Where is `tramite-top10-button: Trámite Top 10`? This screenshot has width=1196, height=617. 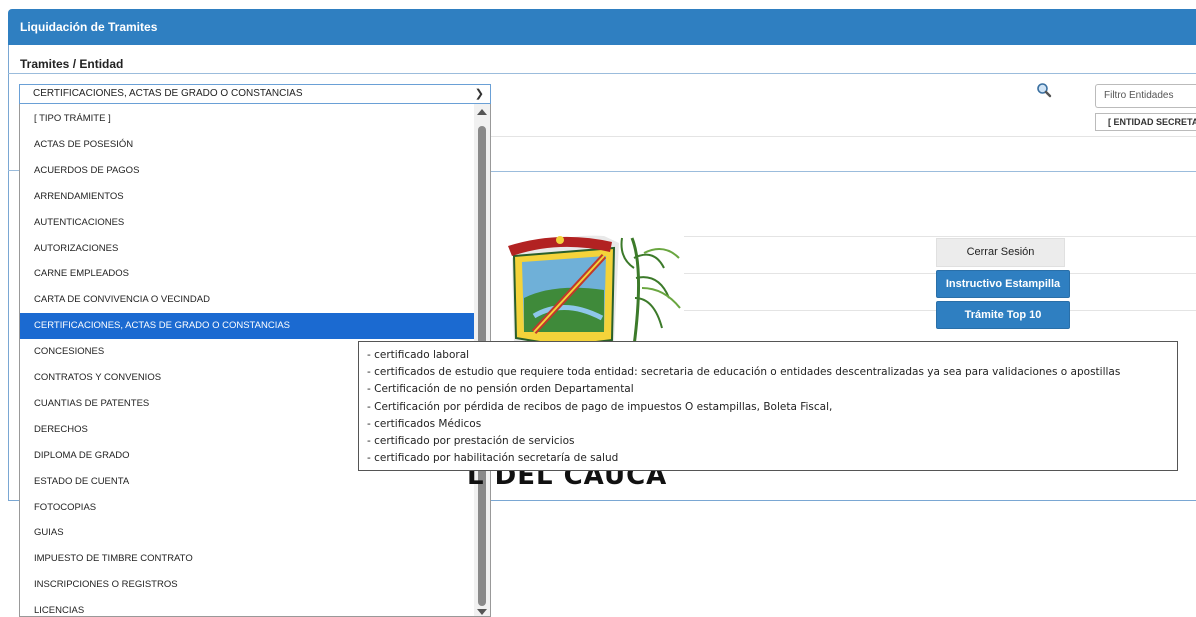 tramite-top10-button: Trámite Top 10 is located at coordinates (1003, 315).